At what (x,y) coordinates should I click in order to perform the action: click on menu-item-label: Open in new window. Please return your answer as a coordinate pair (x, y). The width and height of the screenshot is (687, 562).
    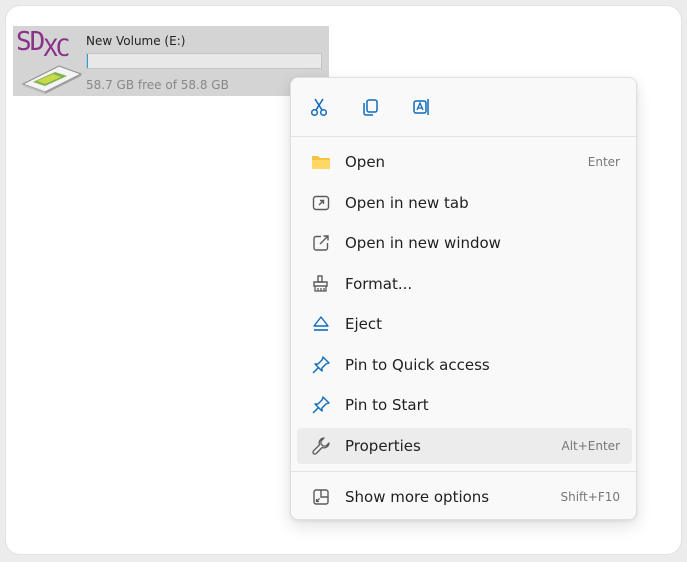
    Looking at the image, I should click on (423, 243).